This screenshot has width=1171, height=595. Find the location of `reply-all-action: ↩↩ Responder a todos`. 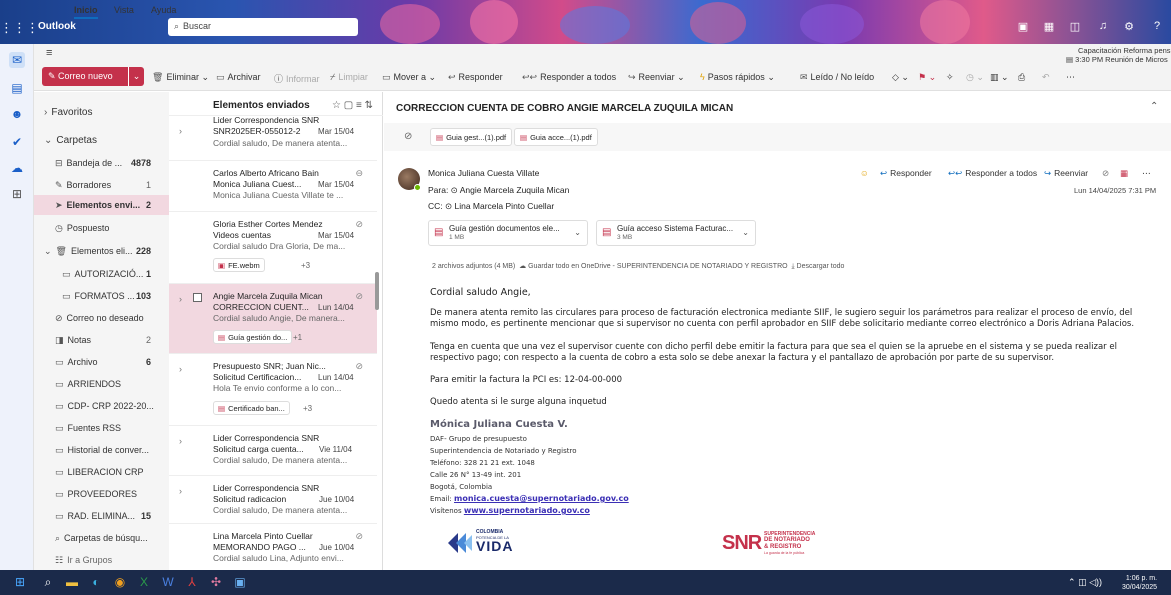

reply-all-action: ↩↩ Responder a todos is located at coordinates (992, 173).